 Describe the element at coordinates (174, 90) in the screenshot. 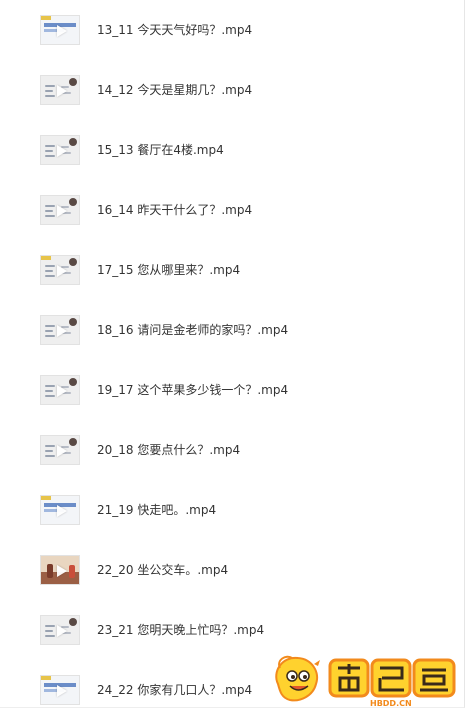

I see `file-name: 14_12 今天是星期几？.mp4` at that location.